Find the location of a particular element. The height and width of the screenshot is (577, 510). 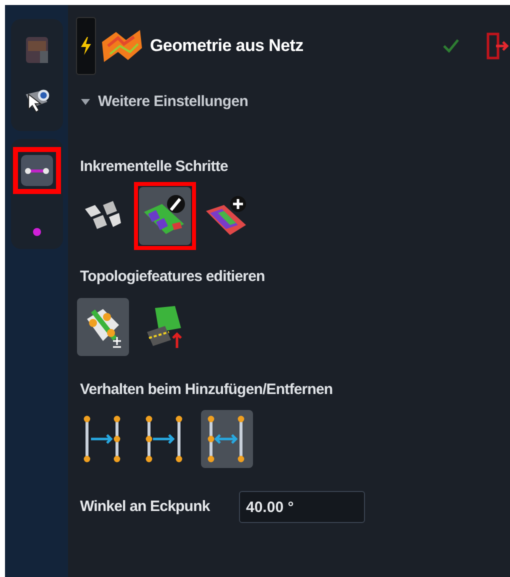

check-icon is located at coordinates (451, 46).